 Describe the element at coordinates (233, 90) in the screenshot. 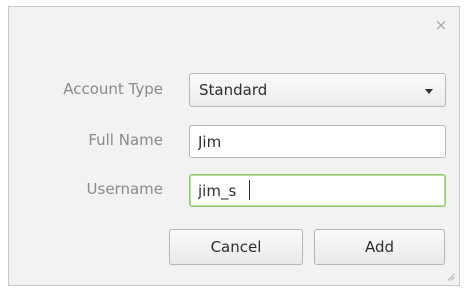

I see `account-type-value: Standard` at that location.